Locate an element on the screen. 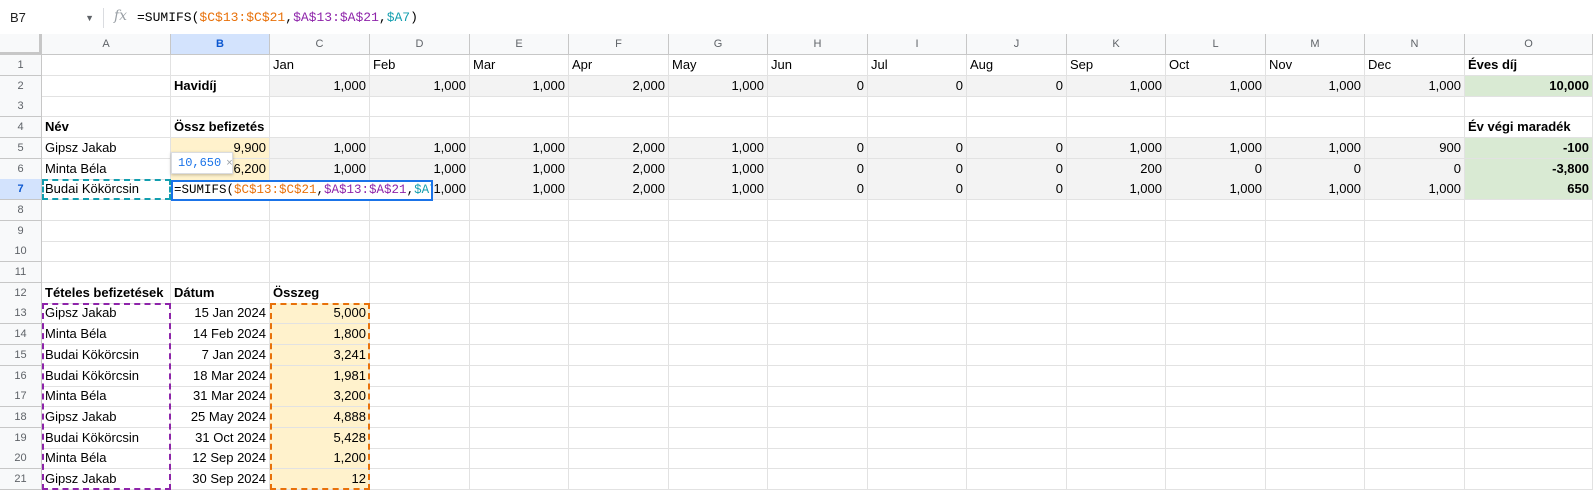 Image resolution: width=1593 pixels, height=503 pixels. cell-b10 is located at coordinates (220, 252).